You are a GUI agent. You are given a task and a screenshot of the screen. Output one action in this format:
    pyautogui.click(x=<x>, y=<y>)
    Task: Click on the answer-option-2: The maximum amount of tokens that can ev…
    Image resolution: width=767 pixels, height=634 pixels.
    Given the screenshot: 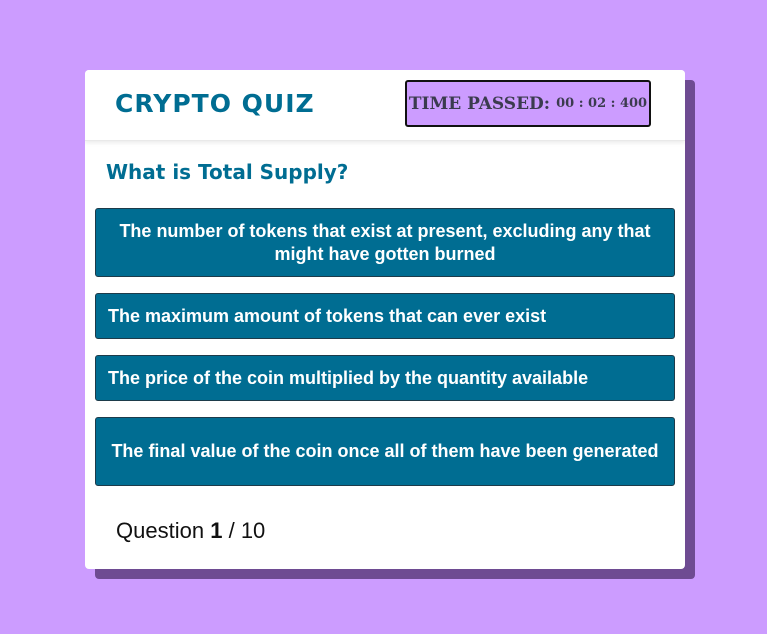 What is the action you would take?
    pyautogui.click(x=385, y=316)
    